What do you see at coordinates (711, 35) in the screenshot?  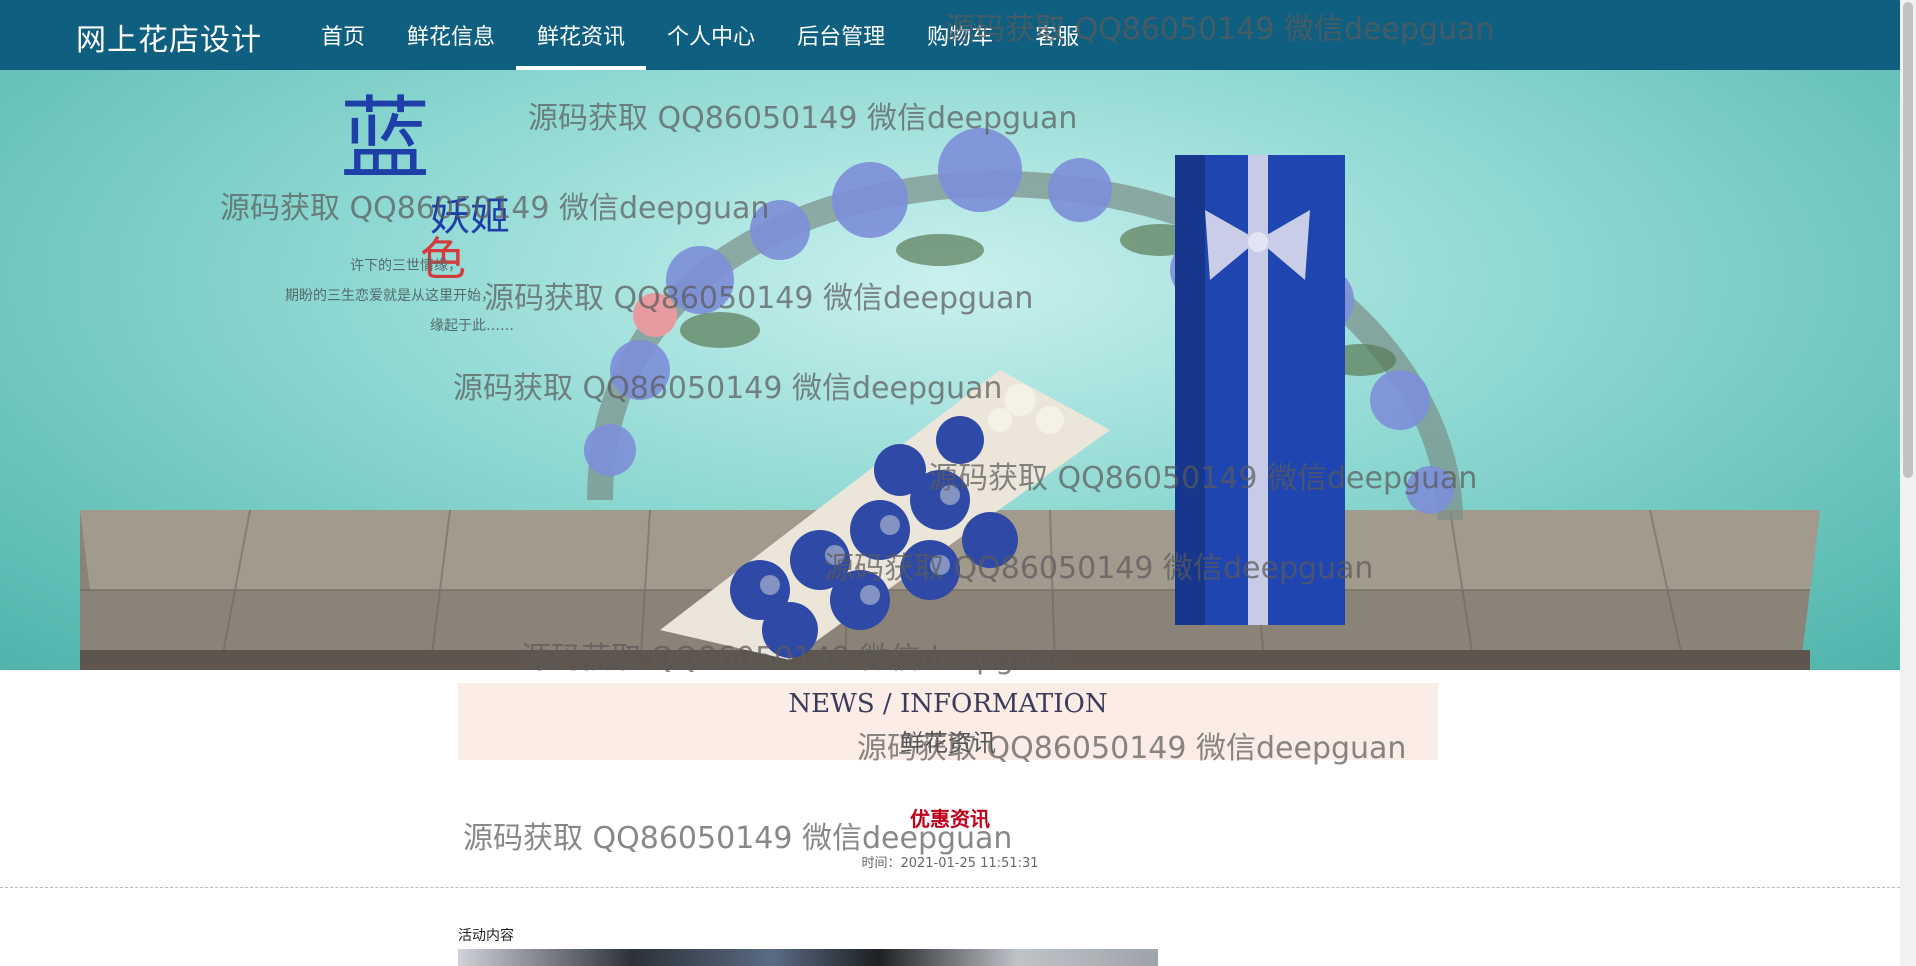 I see `nav-item-personal-center: 个人中心` at bounding box center [711, 35].